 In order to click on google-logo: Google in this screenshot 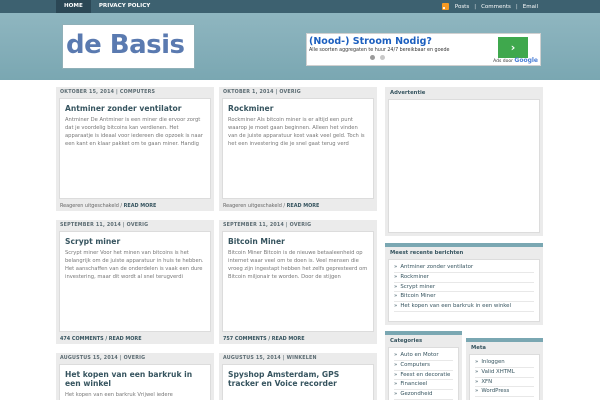, I will do `click(526, 60)`.